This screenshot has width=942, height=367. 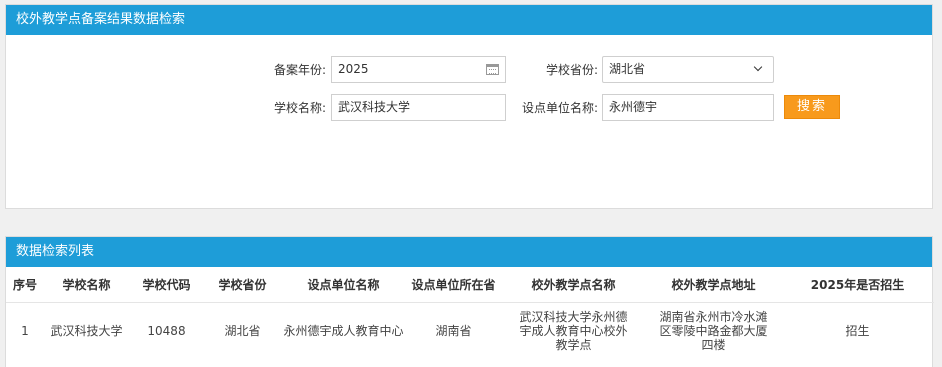 I want to click on unit-label: 设点单位名称:, so click(x=559, y=108).